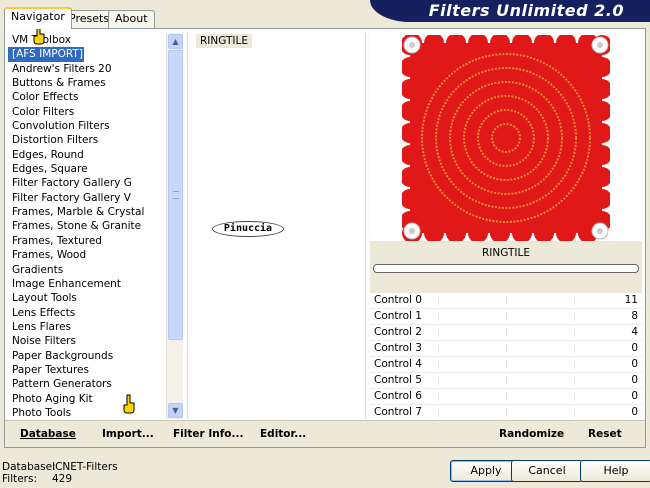  What do you see at coordinates (38, 18) in the screenshot?
I see `tab-navigator: Navigator` at bounding box center [38, 18].